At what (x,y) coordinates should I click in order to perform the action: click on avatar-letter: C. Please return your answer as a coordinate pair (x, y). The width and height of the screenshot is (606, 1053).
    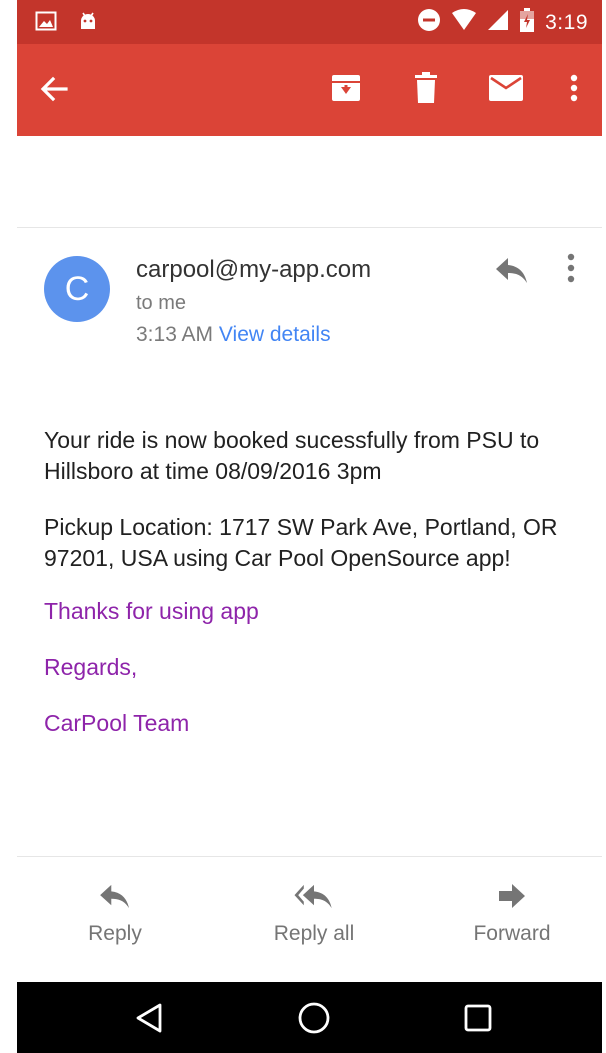
    Looking at the image, I should click on (77, 288).